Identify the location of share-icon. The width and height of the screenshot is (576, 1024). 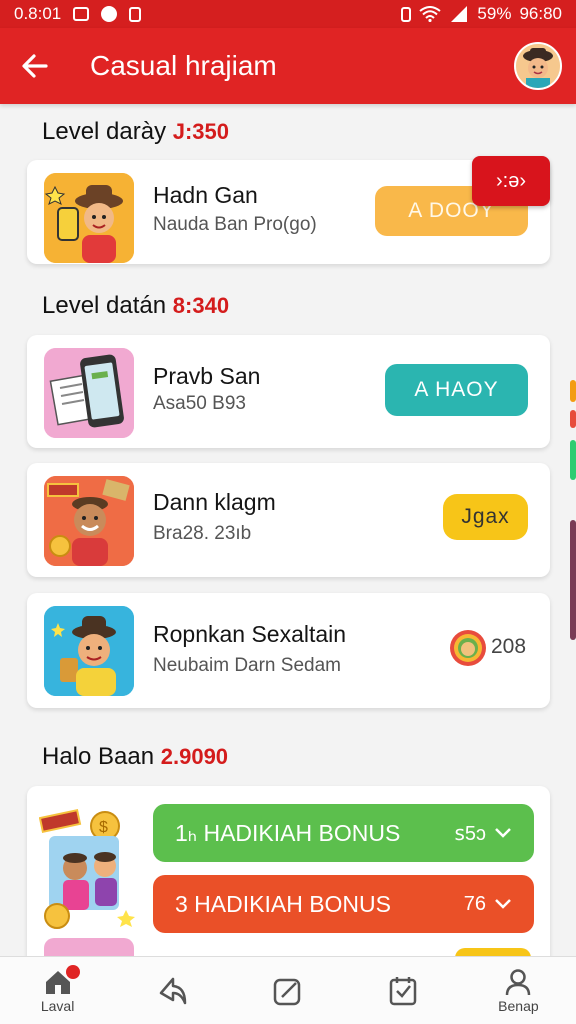
(173, 990).